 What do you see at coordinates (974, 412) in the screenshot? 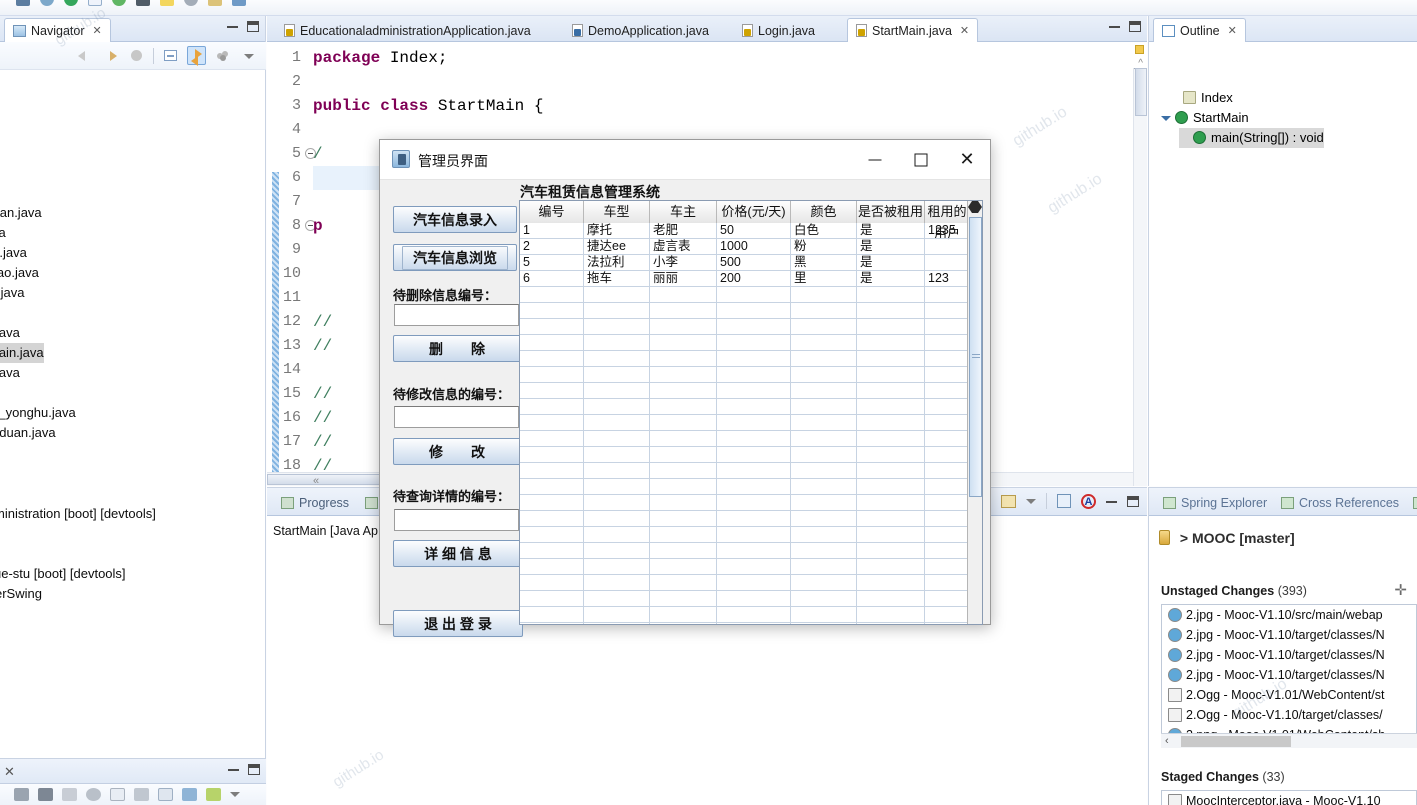
I see `table-vertical-scrollbar` at bounding box center [974, 412].